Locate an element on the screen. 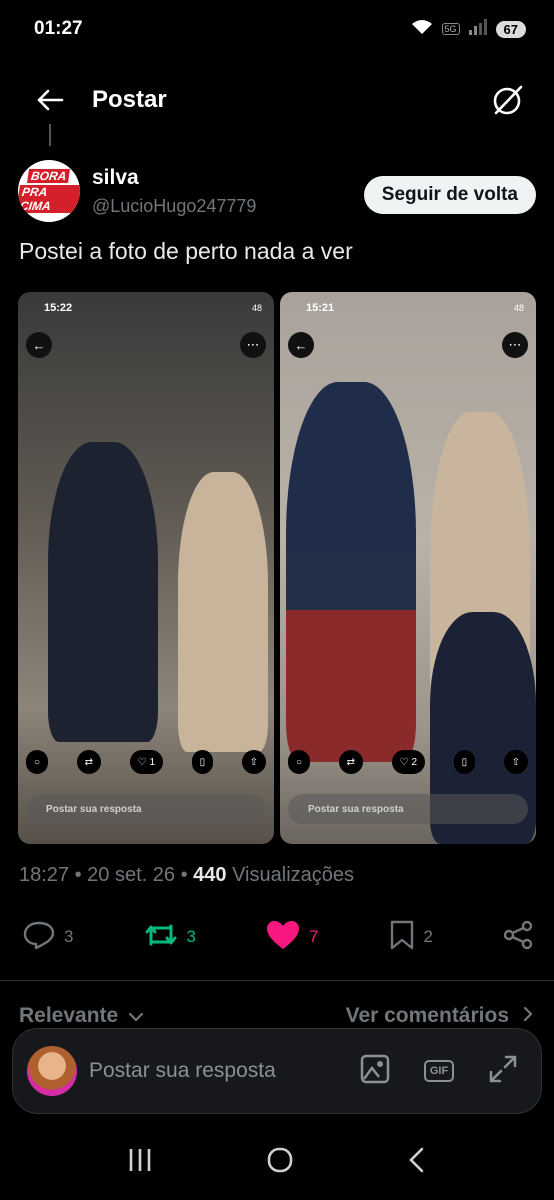  author-avatar: BORA PRA CIMA is located at coordinates (49, 191).